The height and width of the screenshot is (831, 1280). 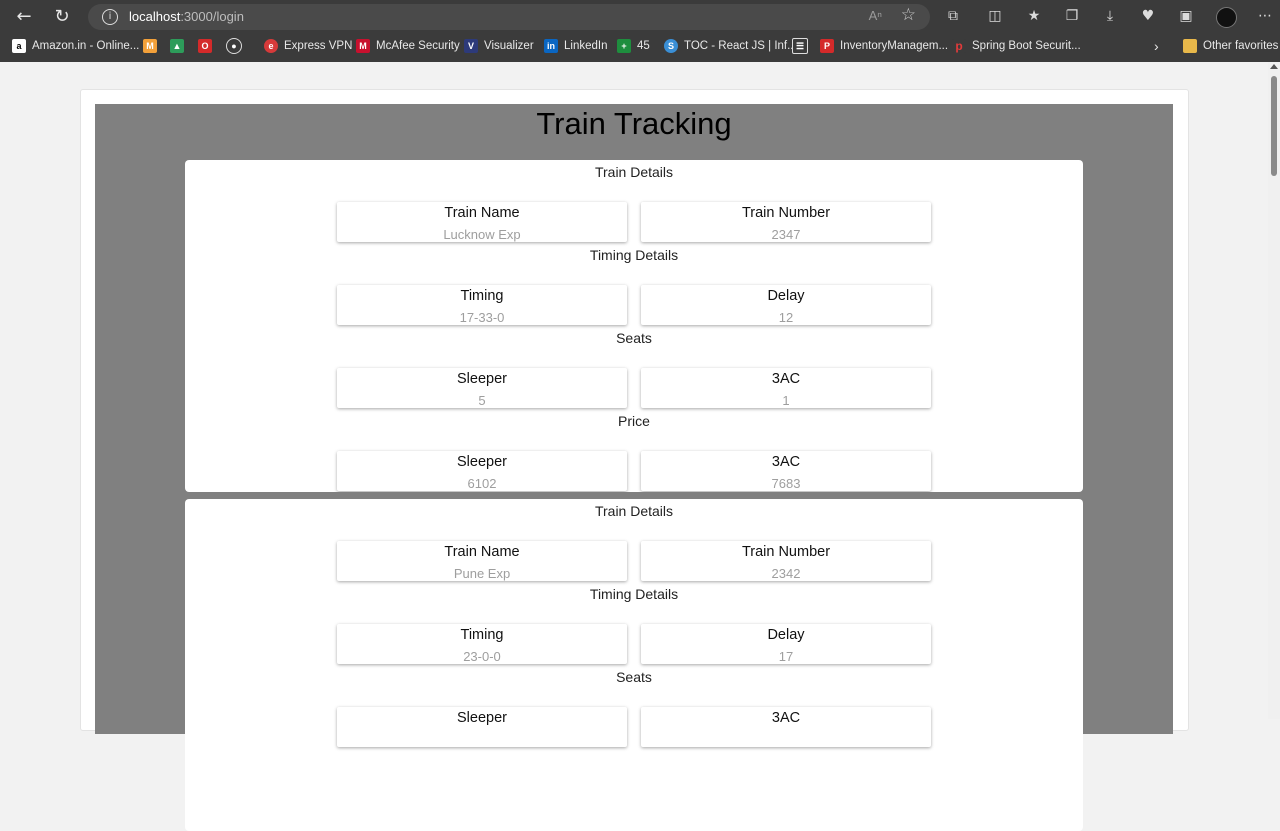 I want to click on split-screen-icon: ◫, so click(x=995, y=16).